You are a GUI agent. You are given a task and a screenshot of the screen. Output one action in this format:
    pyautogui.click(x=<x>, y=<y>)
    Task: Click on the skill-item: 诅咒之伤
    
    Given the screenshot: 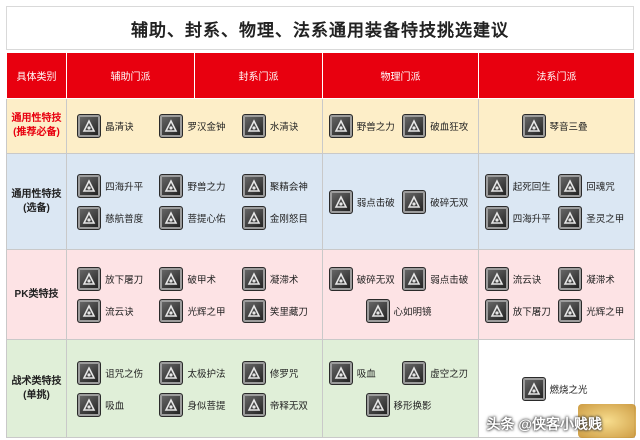 What is the action you would take?
    pyautogui.click(x=112, y=372)
    